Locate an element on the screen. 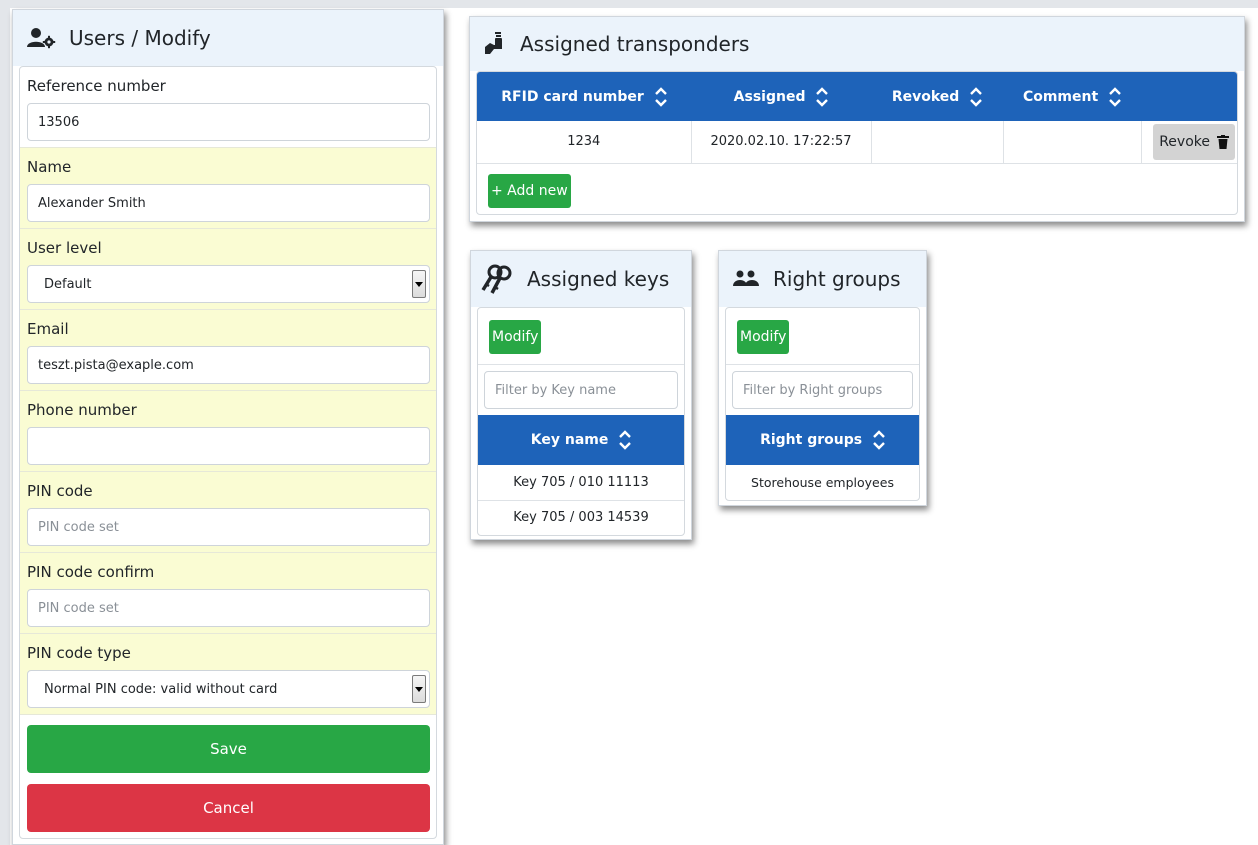 The height and width of the screenshot is (845, 1258). user-level-label: User level is located at coordinates (64, 248).